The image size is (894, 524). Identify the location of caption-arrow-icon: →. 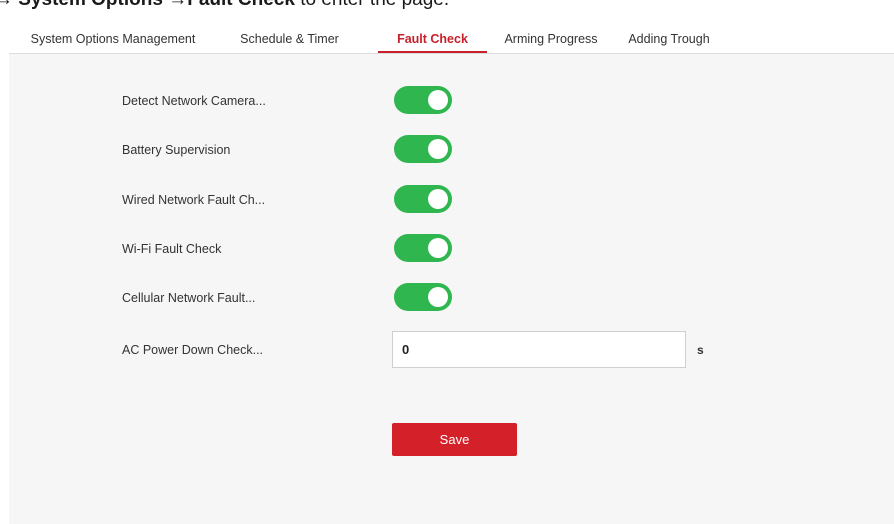
(6, 5).